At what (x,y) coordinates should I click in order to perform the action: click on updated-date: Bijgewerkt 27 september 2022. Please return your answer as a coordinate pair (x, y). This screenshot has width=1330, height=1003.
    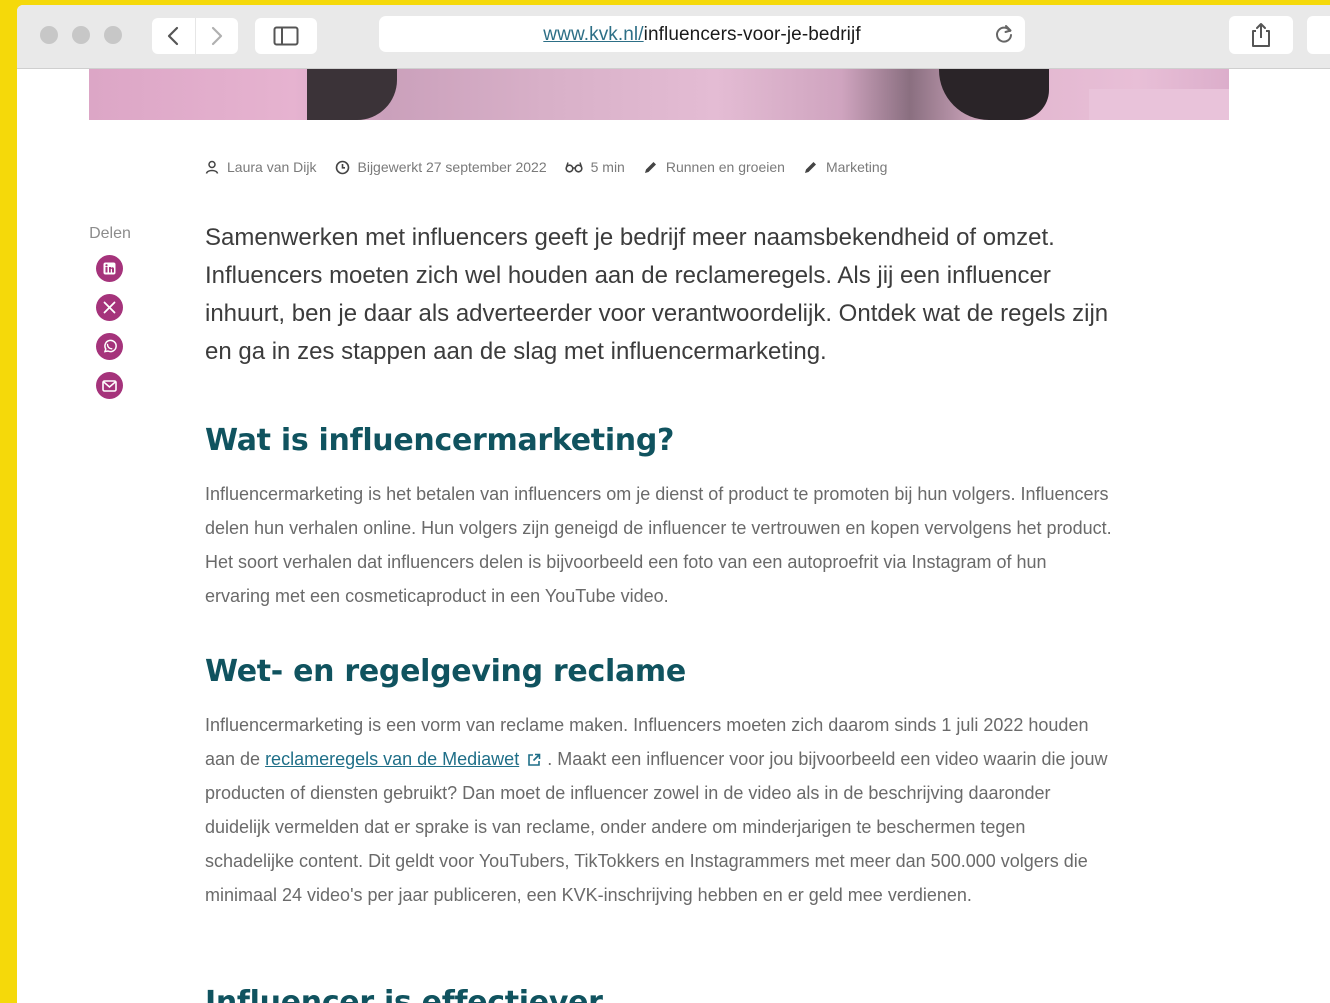
    Looking at the image, I should click on (452, 167).